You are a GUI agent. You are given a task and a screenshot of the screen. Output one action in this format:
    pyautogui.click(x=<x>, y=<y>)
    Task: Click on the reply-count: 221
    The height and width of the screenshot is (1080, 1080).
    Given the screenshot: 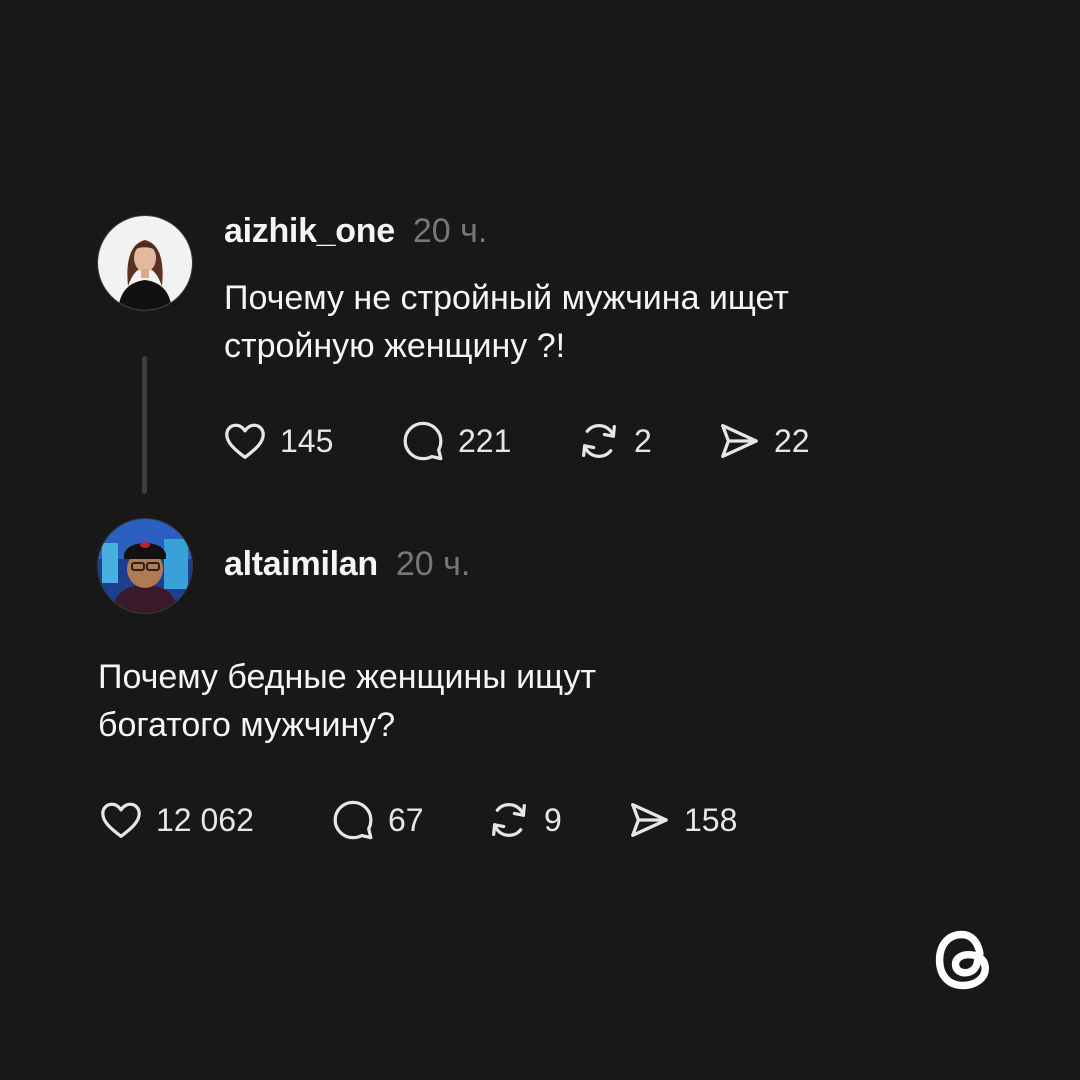 What is the action you would take?
    pyautogui.click(x=485, y=440)
    